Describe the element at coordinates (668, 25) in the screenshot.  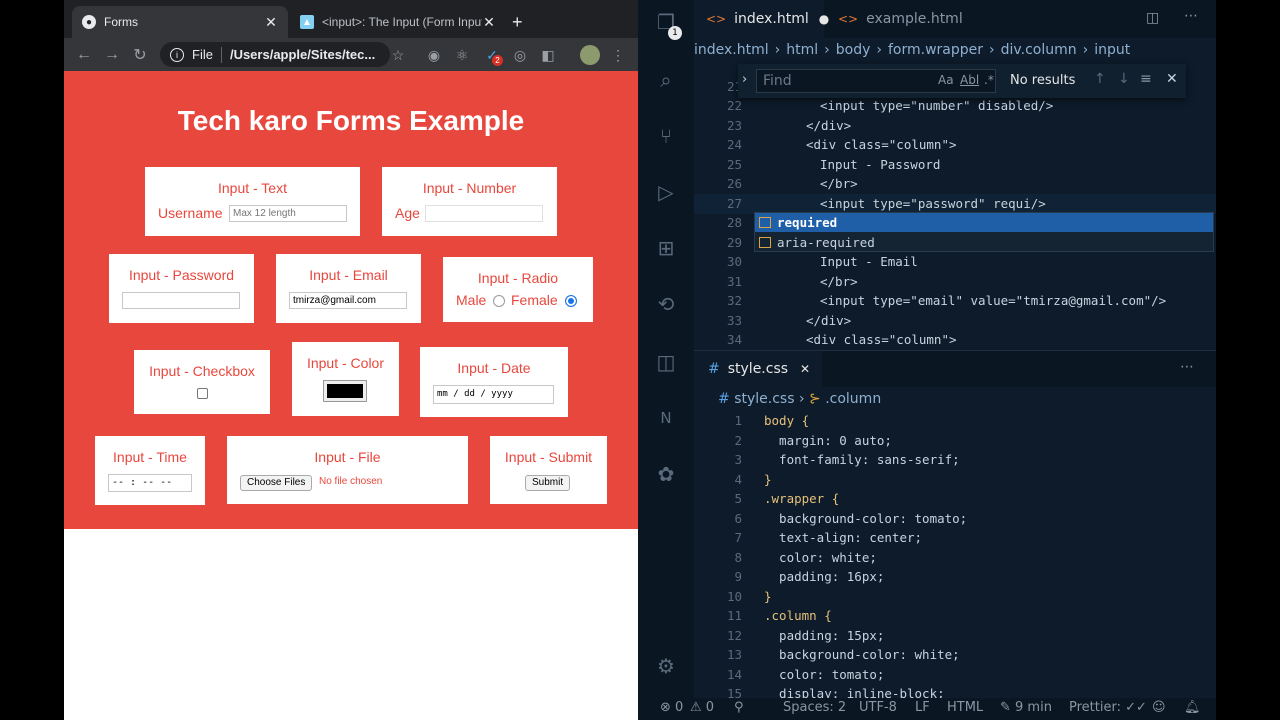
I see `explorer-icon: ❐ 1` at that location.